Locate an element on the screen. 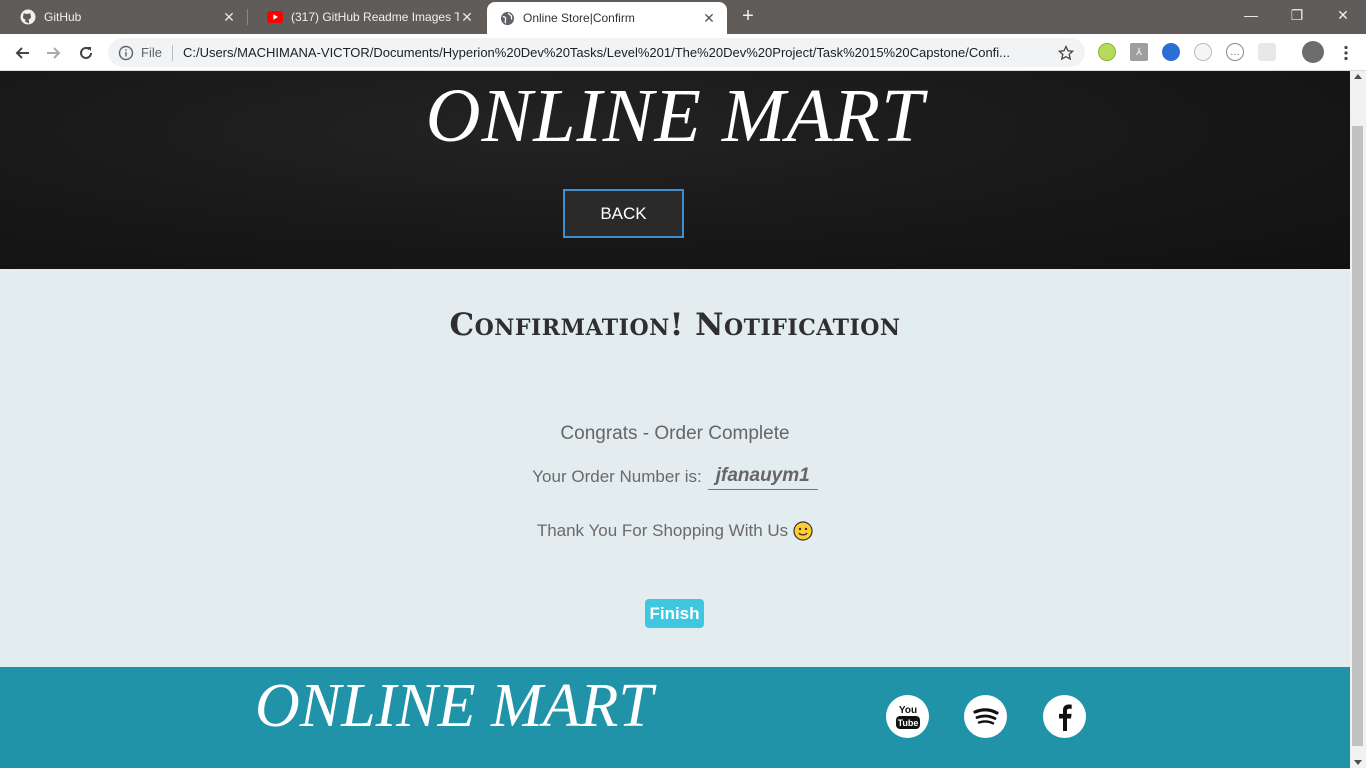  profile-avatar is located at coordinates (1313, 52).